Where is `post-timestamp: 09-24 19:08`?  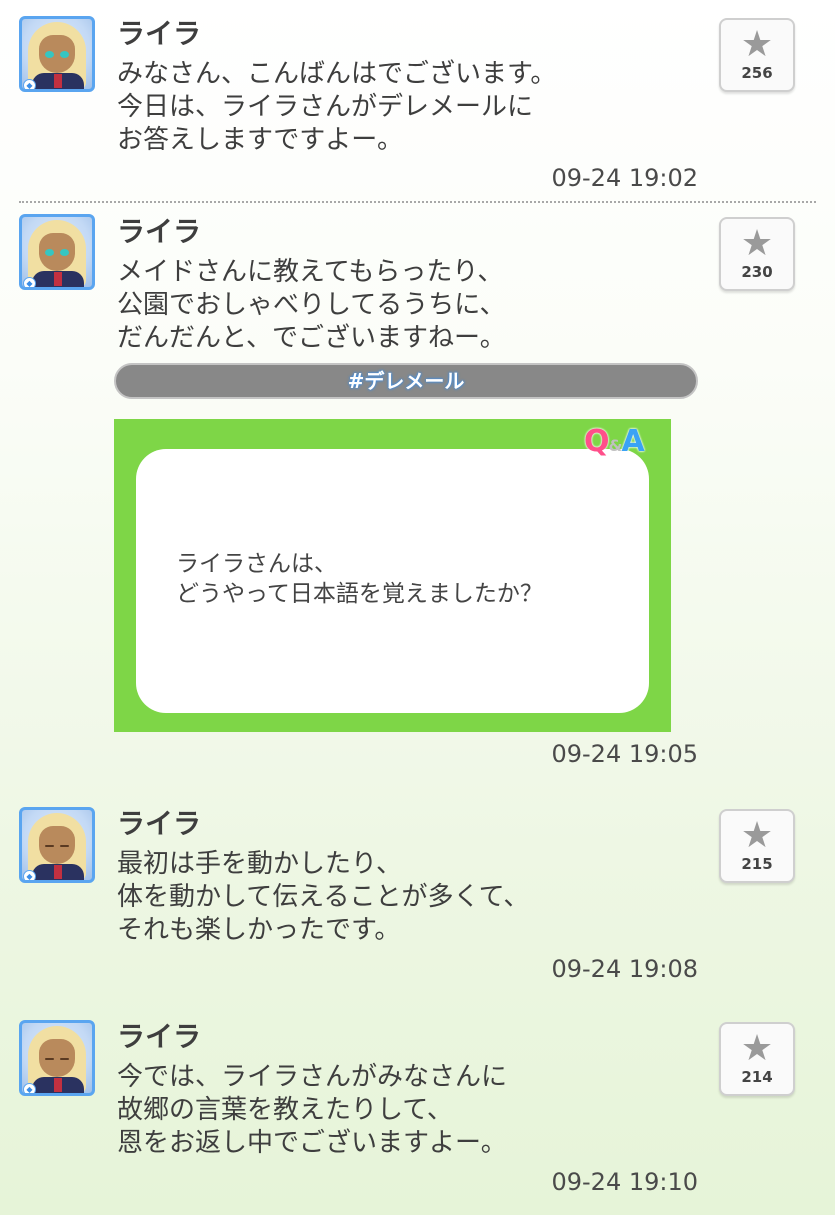
post-timestamp: 09-24 19:08 is located at coordinates (624, 969).